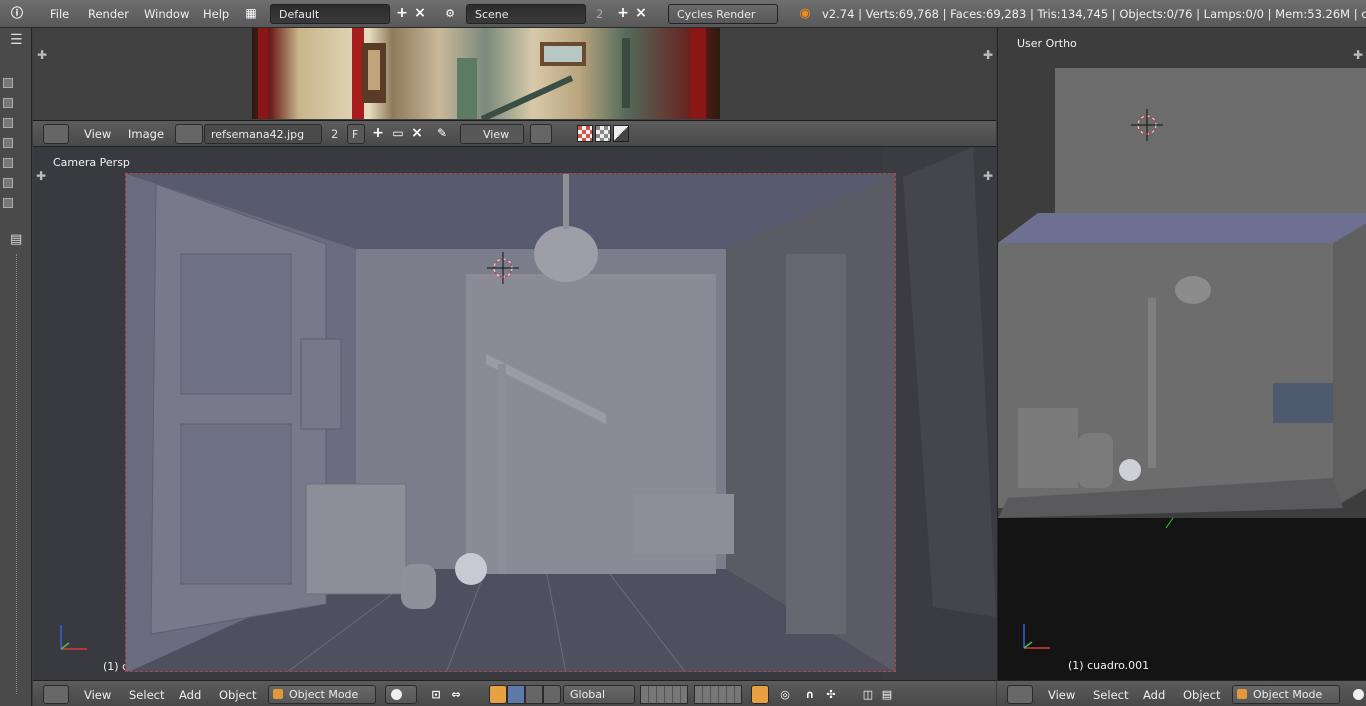  I want to click on menu-window: Window, so click(166, 14).